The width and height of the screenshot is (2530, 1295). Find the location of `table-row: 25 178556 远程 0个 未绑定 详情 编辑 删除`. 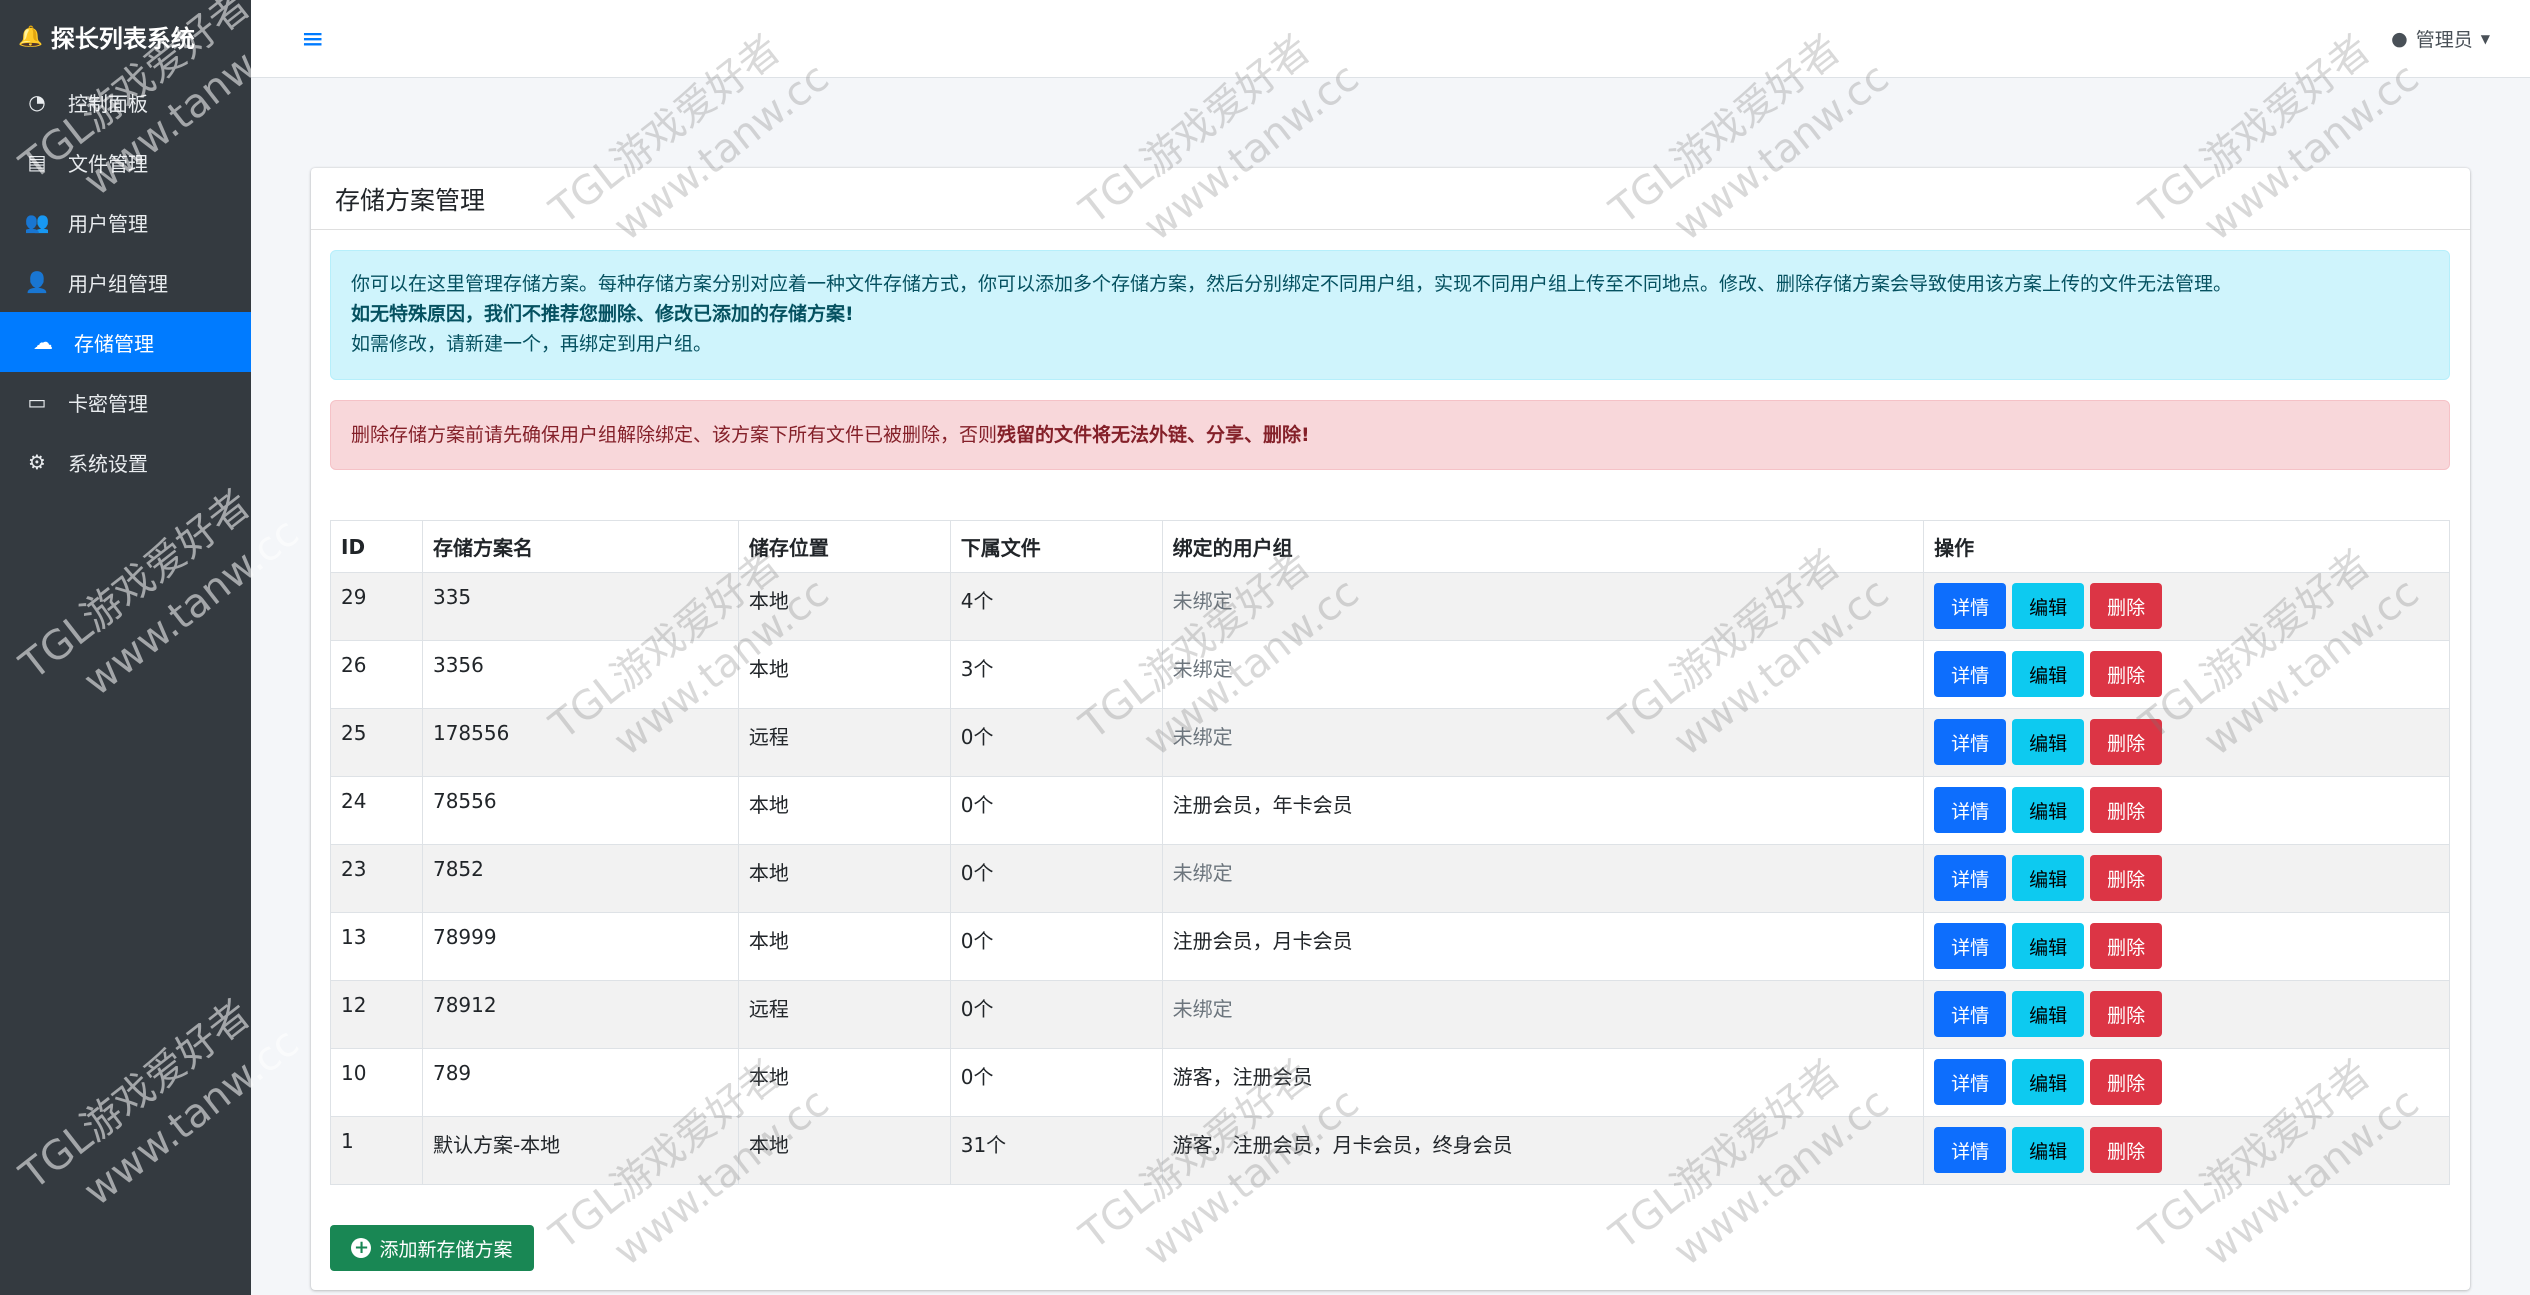

table-row: 25 178556 远程 0个 未绑定 详情 编辑 删除 is located at coordinates (1390, 742).